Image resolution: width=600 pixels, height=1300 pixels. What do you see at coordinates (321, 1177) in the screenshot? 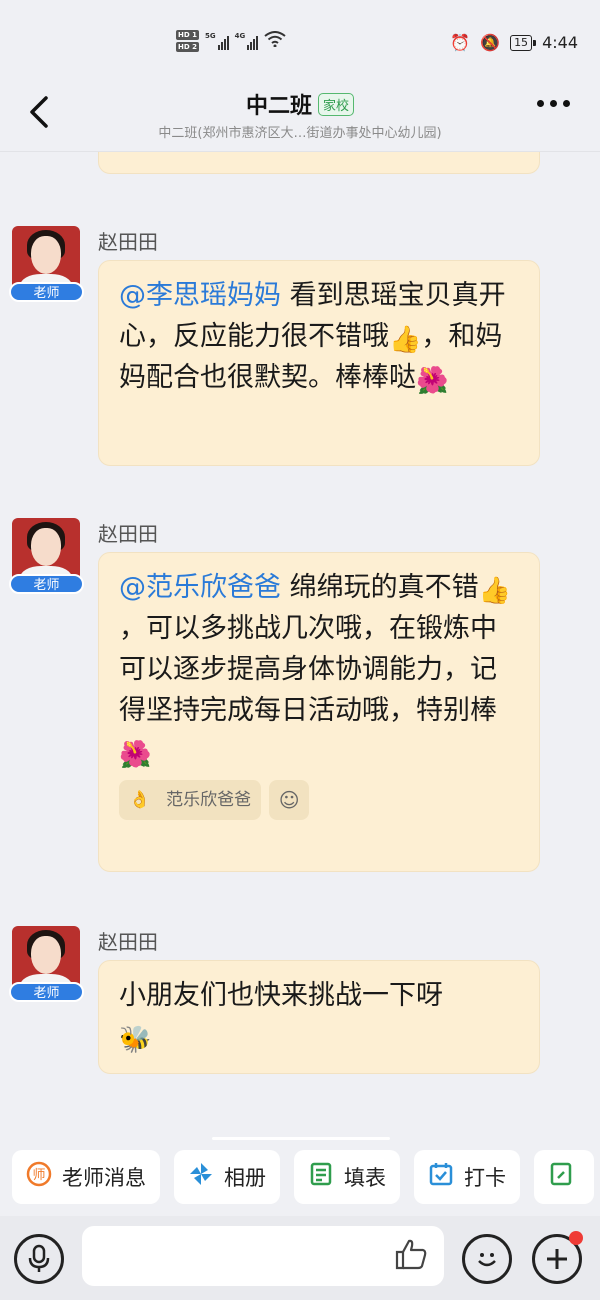
I see `form-icon` at bounding box center [321, 1177].